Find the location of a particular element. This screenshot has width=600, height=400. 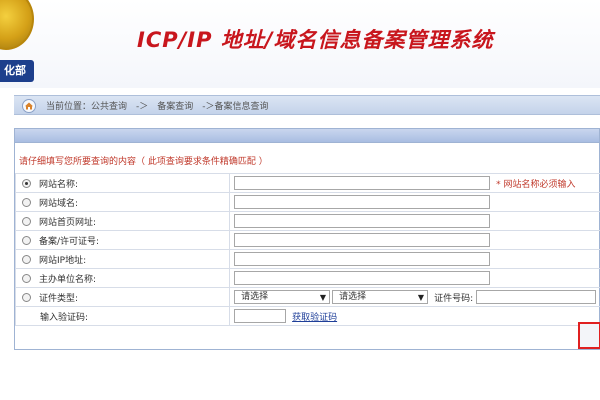

site-ip-input is located at coordinates (362, 259).